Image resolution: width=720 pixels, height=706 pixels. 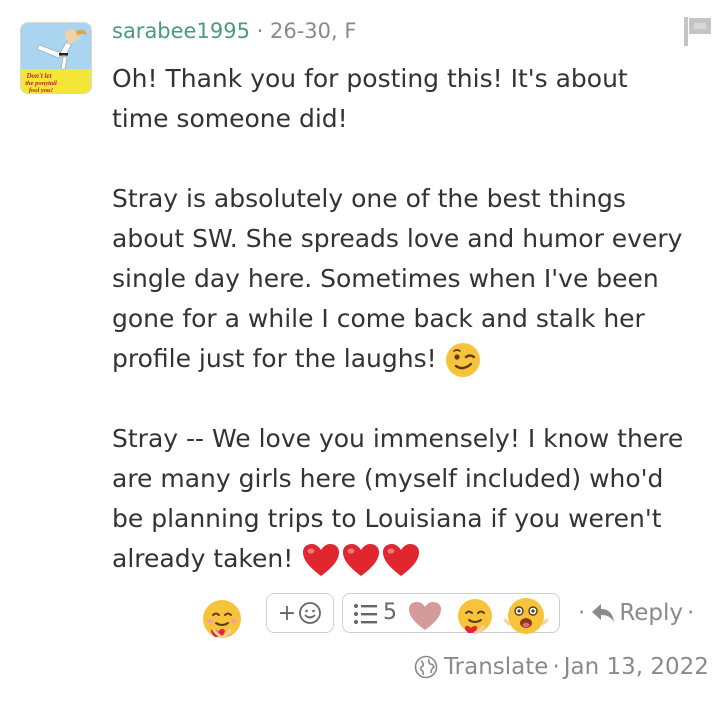 I want to click on reply-group: · Reply ·, so click(x=636, y=613).